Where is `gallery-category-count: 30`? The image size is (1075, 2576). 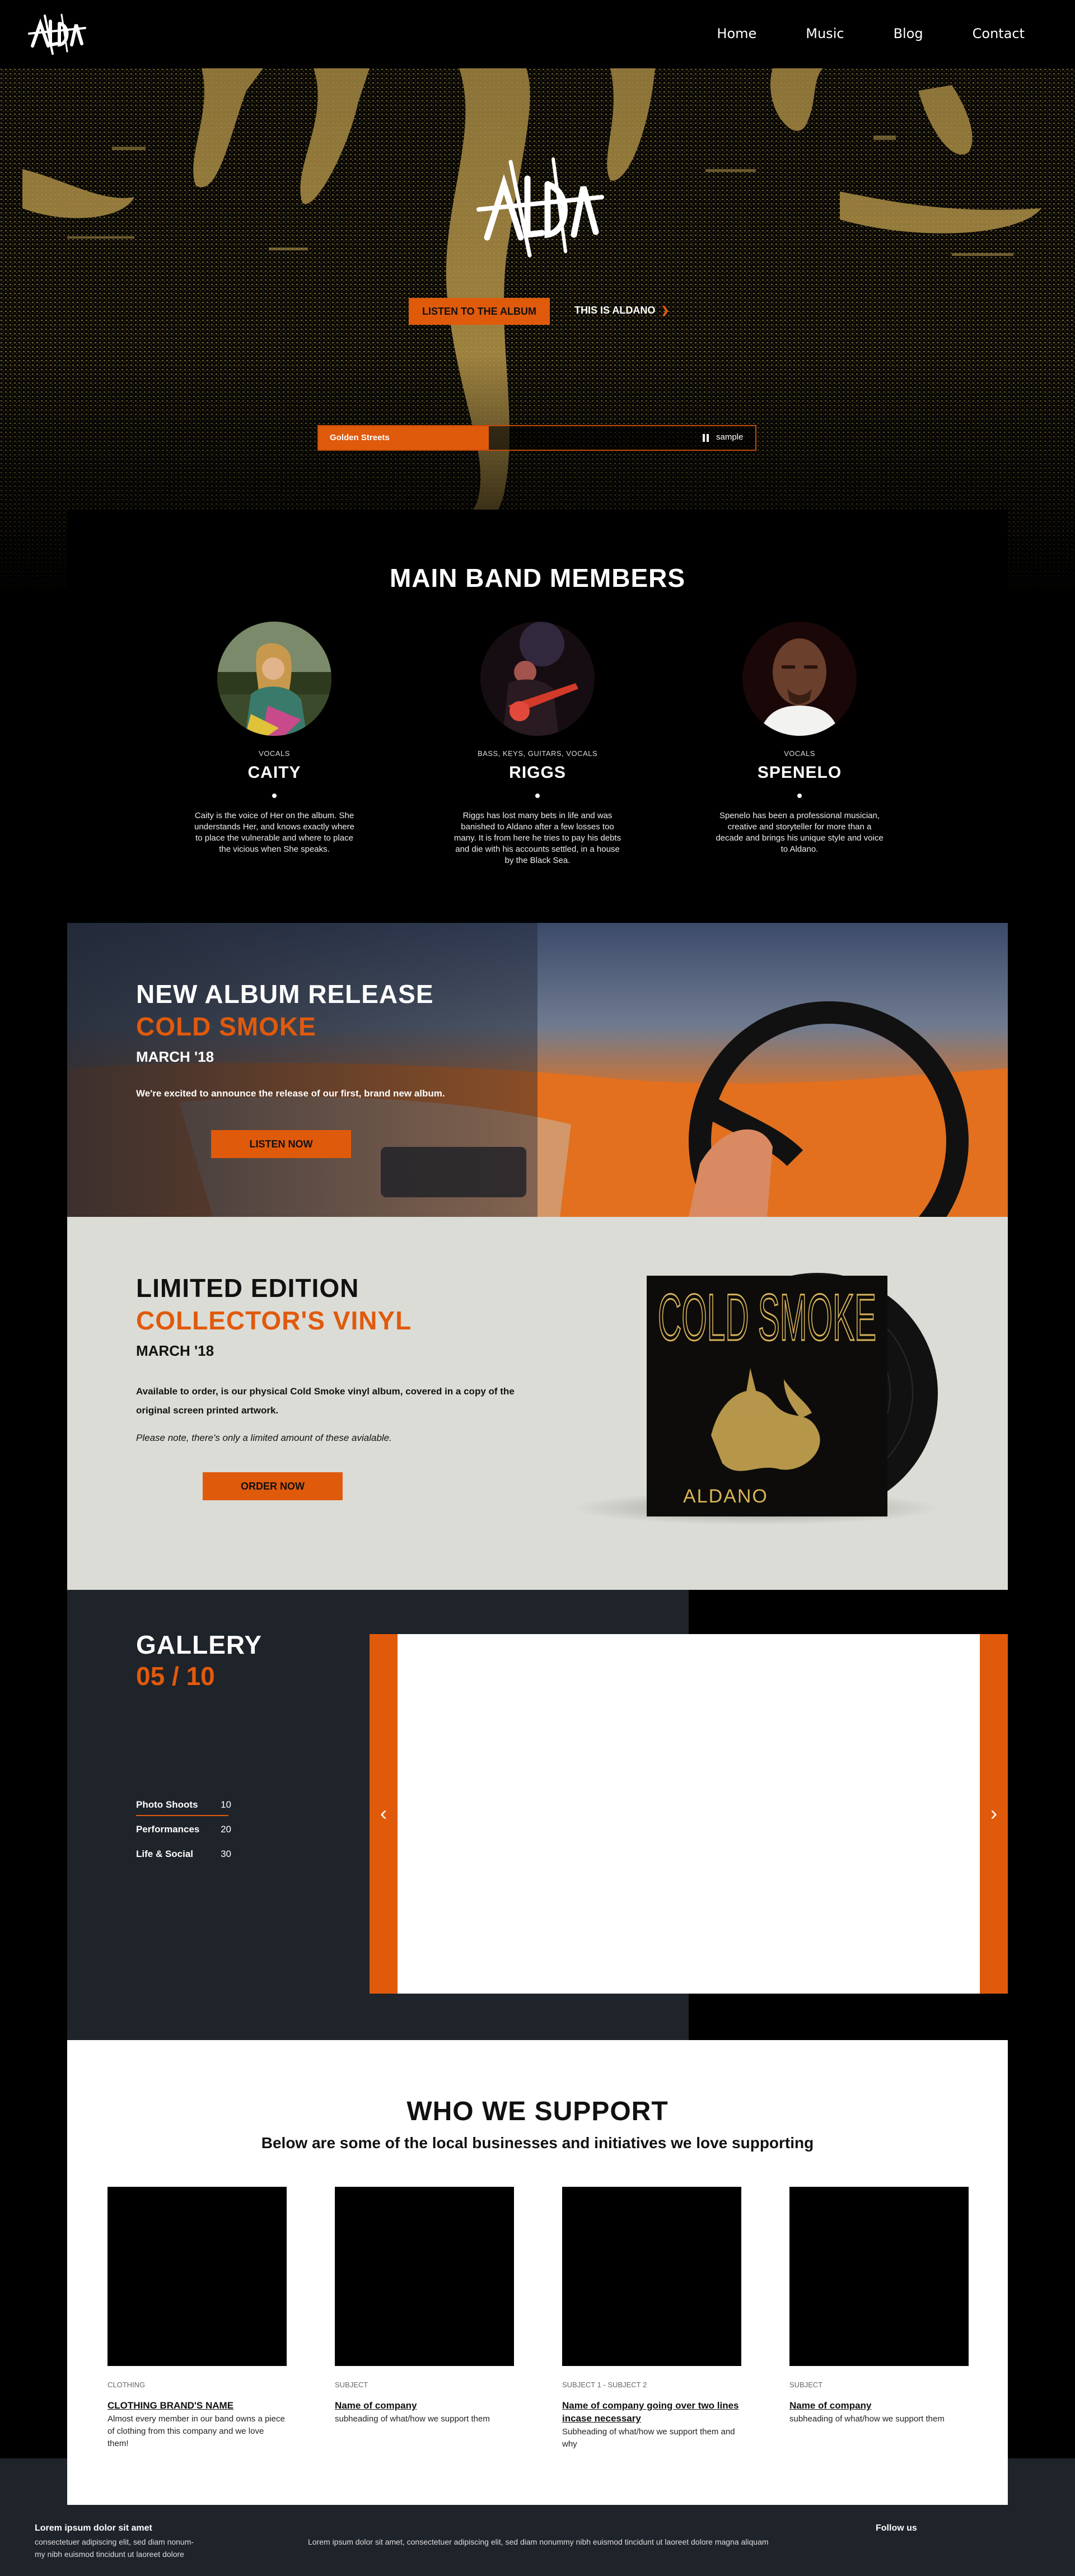 gallery-category-count: 30 is located at coordinates (226, 1854).